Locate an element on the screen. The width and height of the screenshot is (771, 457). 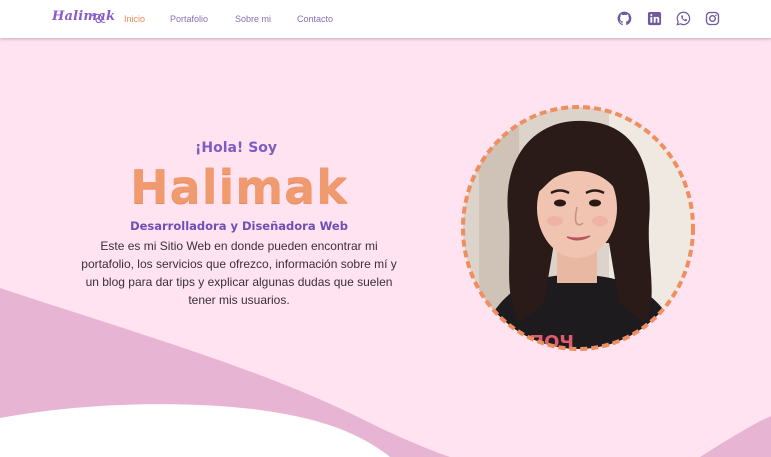
hero-name: Halimak is located at coordinates (239, 187).